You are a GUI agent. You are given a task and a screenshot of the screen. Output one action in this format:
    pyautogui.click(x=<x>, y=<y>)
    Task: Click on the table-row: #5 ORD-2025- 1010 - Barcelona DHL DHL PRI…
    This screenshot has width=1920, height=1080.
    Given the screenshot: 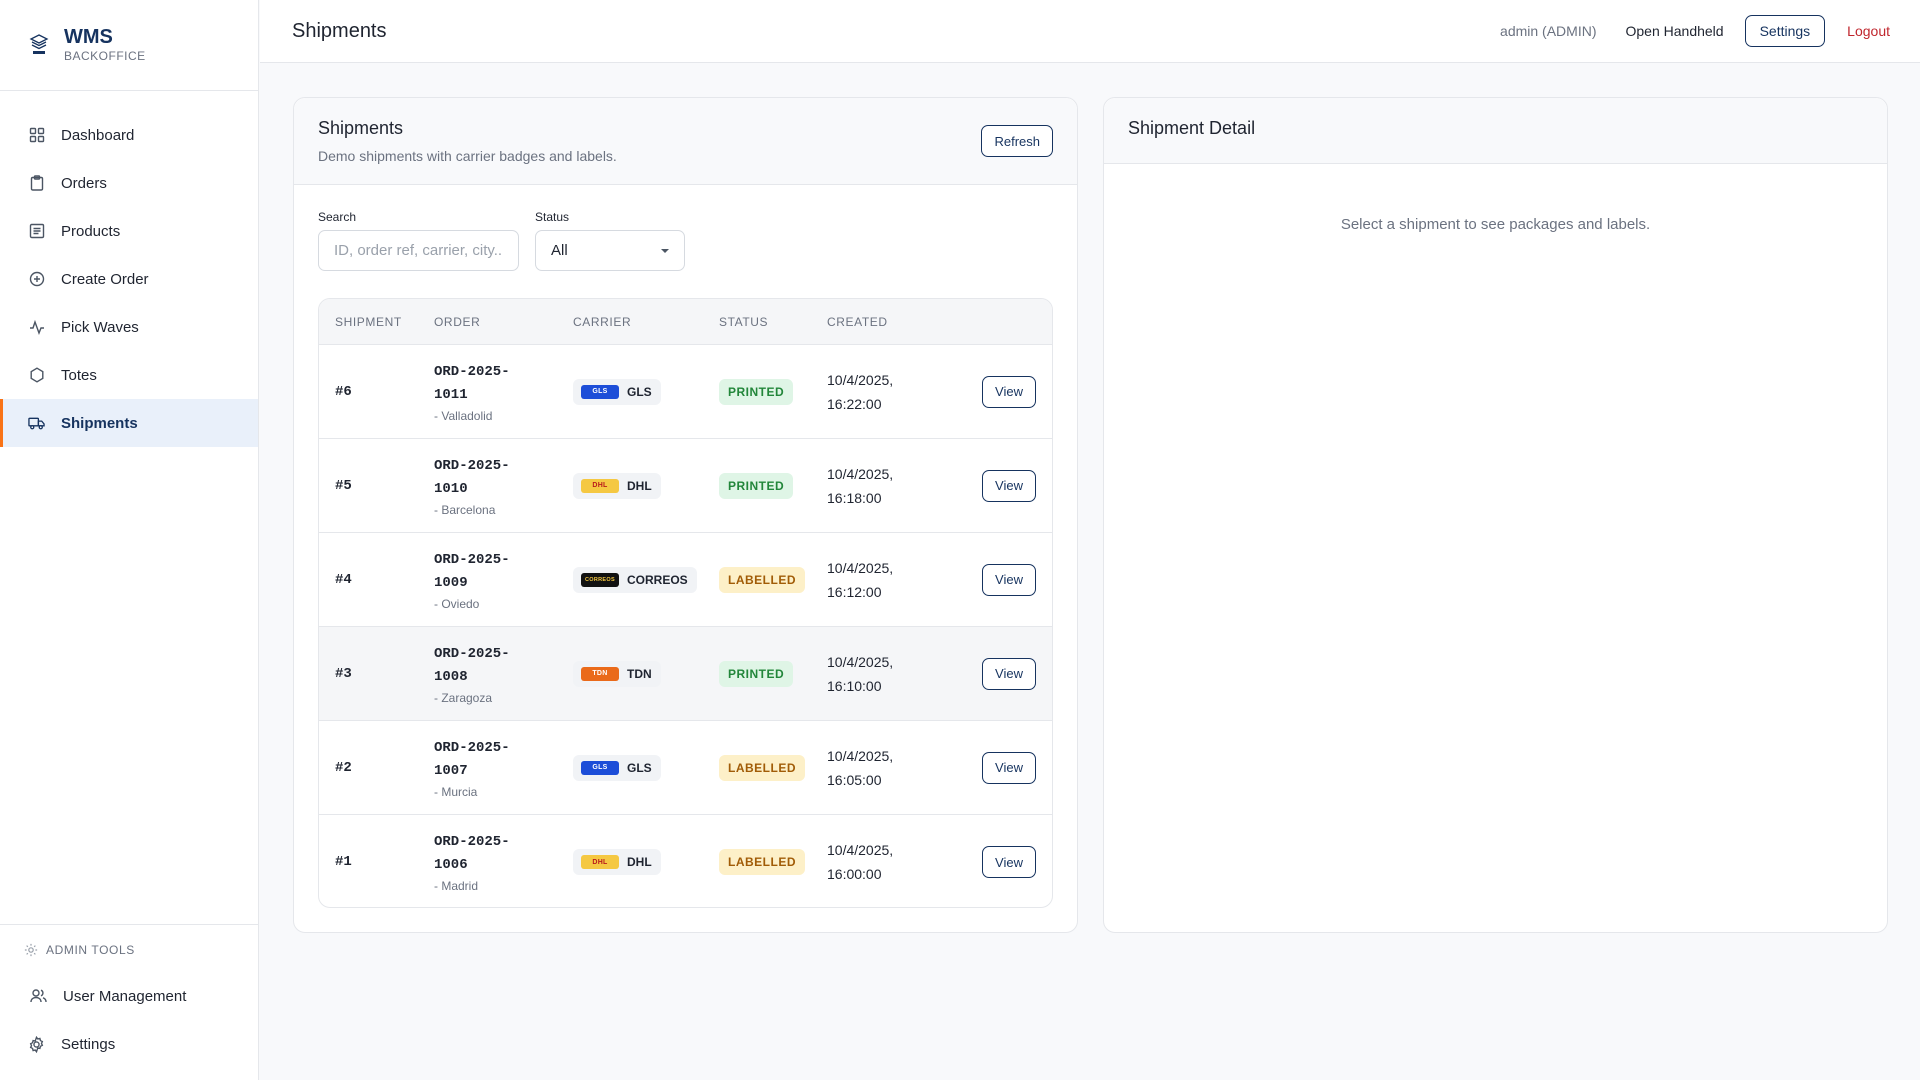 What is the action you would take?
    pyautogui.click(x=685, y=486)
    